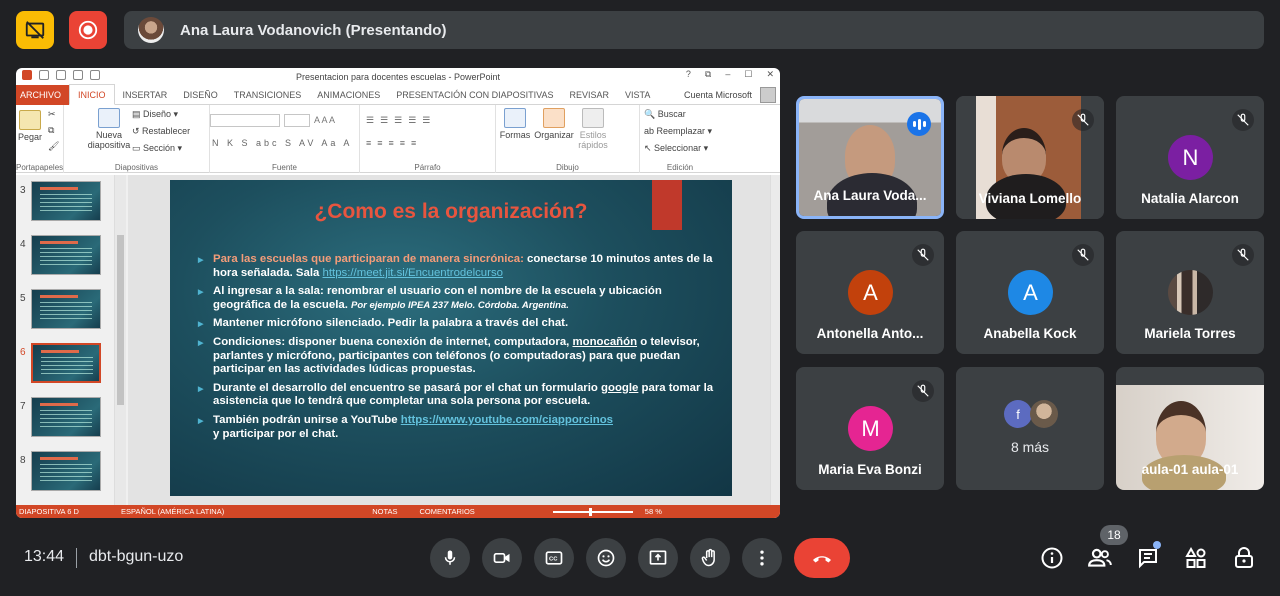 This screenshot has width=1280, height=596. I want to click on layout-button: ▤ Diseño ▾, so click(155, 114).